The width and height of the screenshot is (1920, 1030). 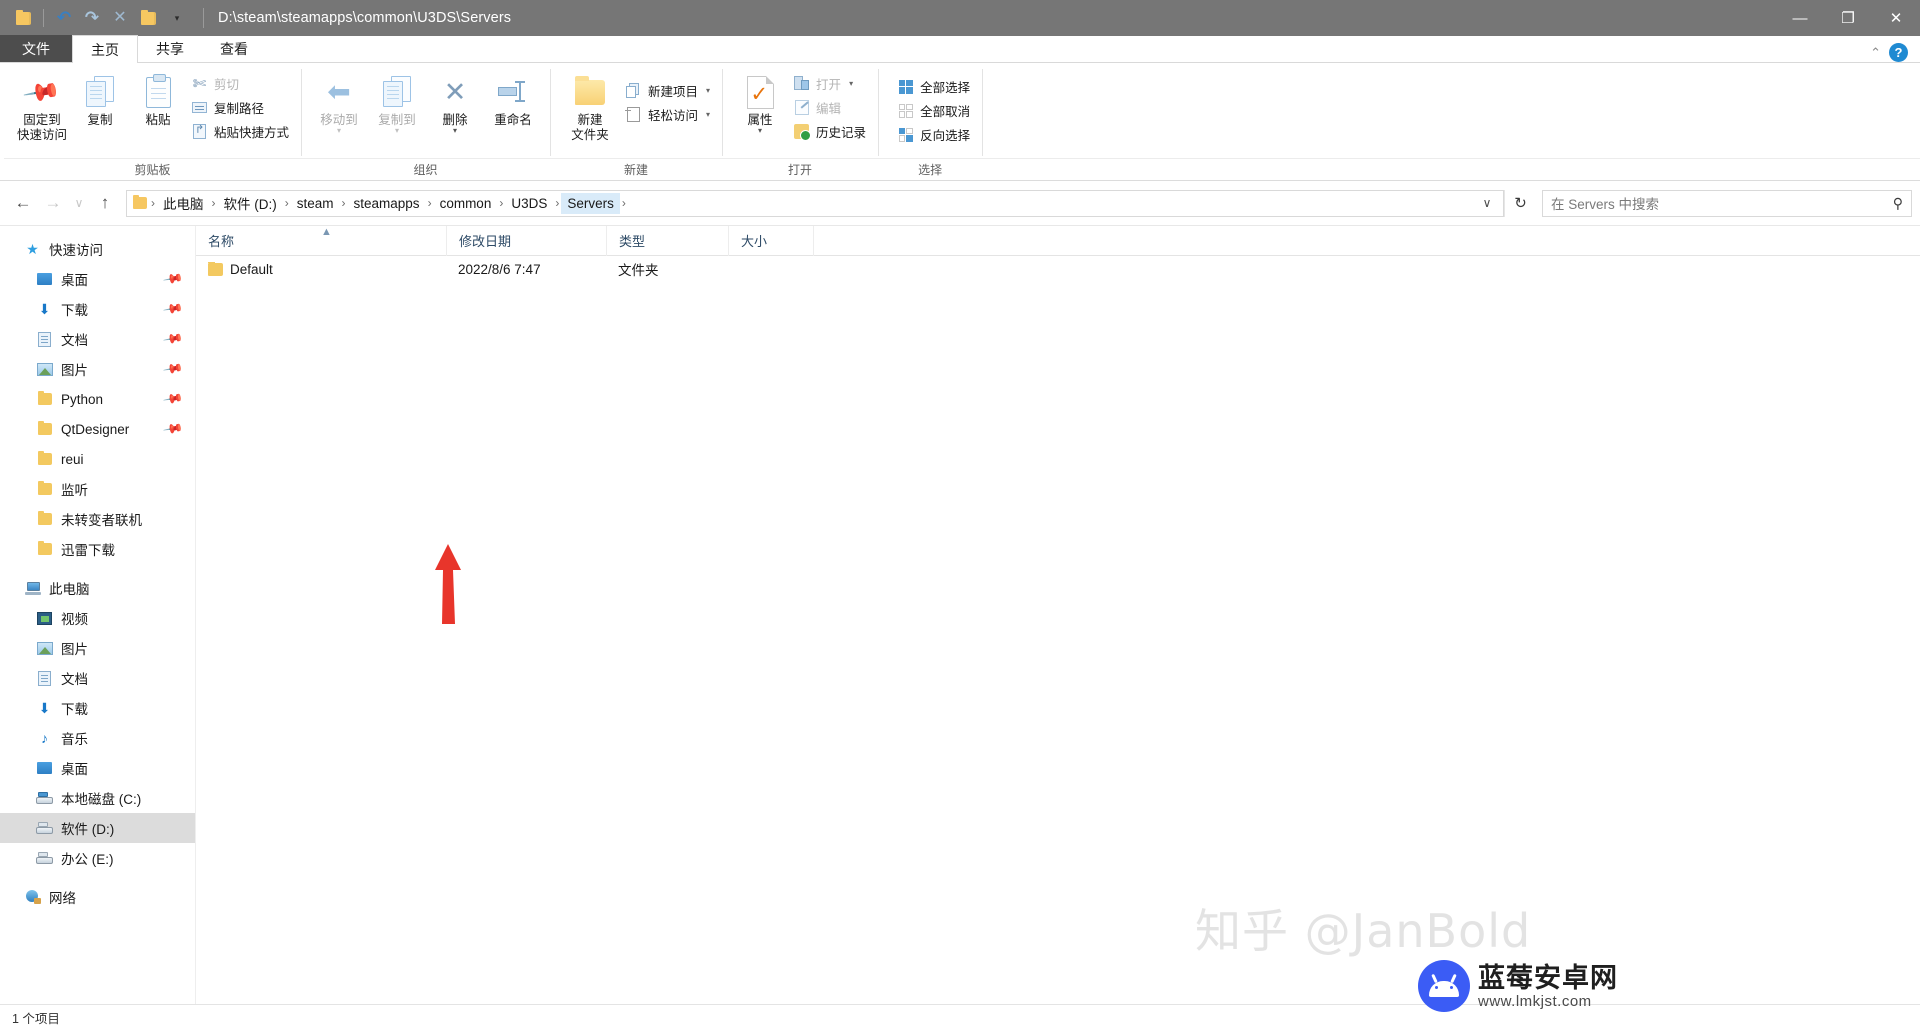 I want to click on forward-button: →, so click(x=53, y=203).